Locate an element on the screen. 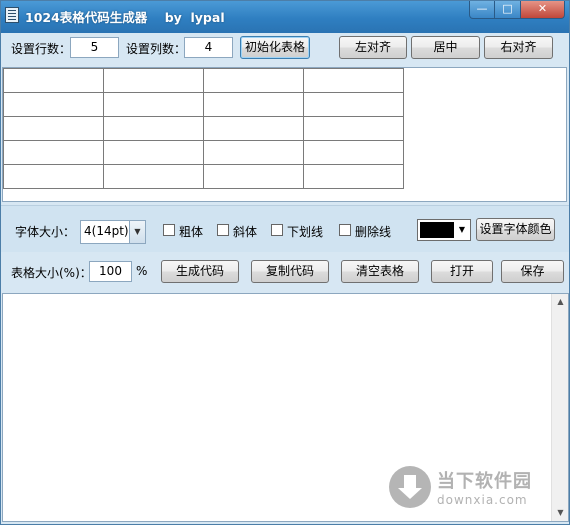 The image size is (570, 525). watermark: 当下软件园 downxia.com is located at coordinates (469, 489).